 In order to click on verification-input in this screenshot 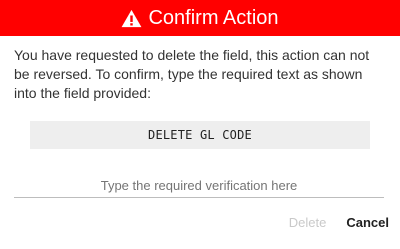, I will do `click(199, 186)`.